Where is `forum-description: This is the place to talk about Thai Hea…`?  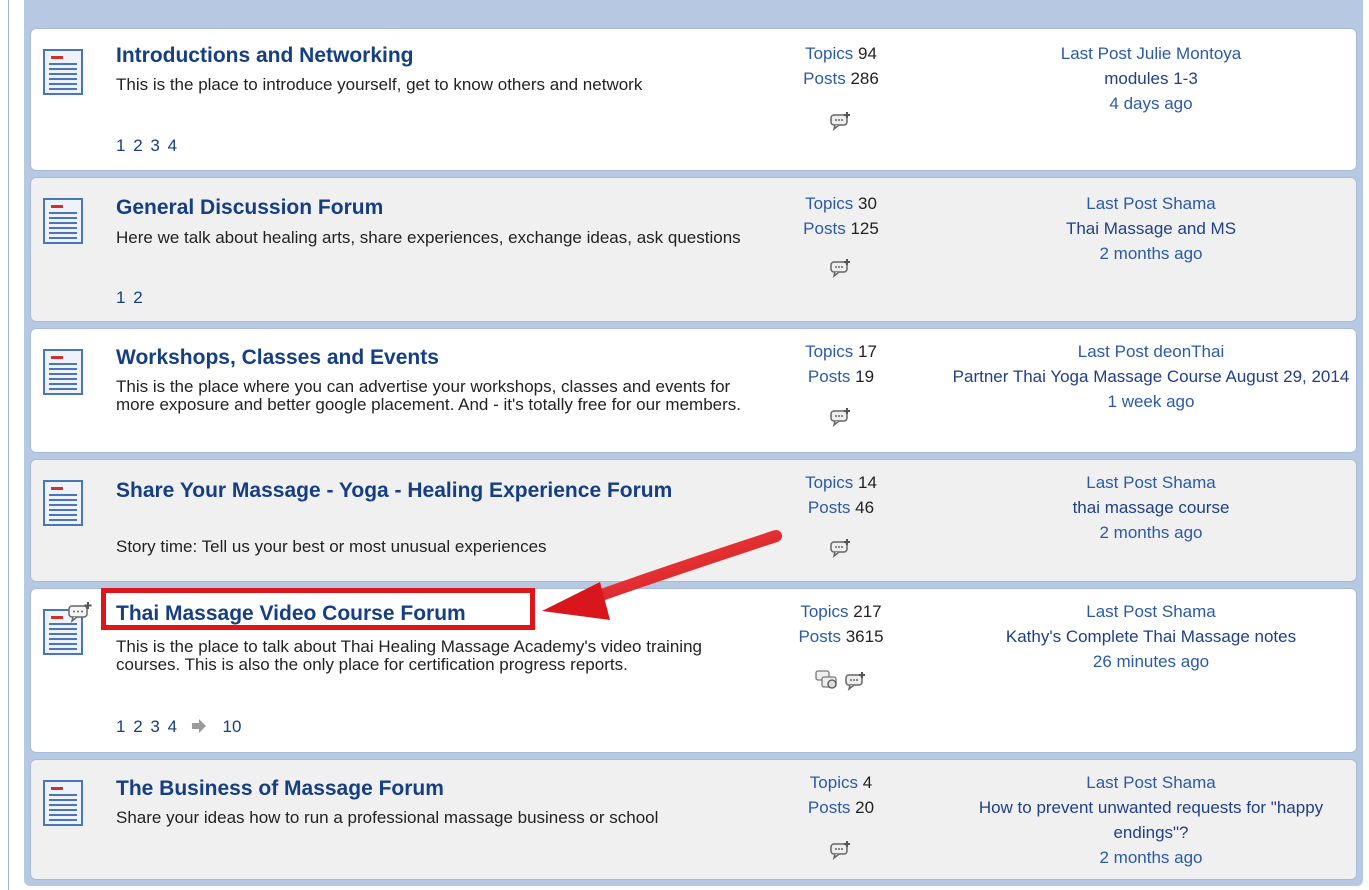
forum-description: This is the place to talk about Thai Hea… is located at coordinates (409, 655).